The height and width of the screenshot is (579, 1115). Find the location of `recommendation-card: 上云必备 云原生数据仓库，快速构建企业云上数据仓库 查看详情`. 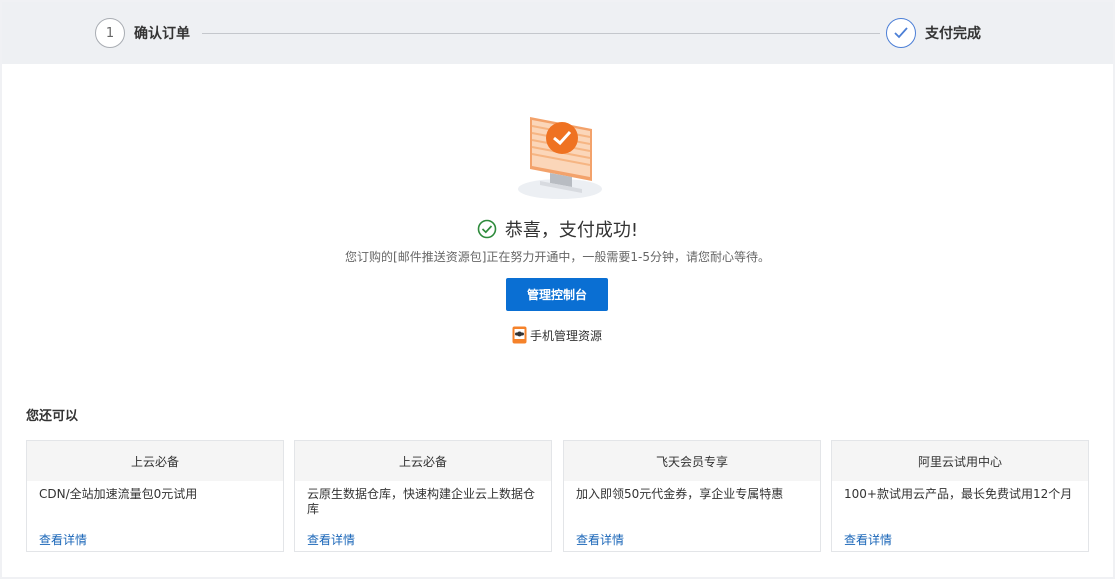

recommendation-card: 上云必备 云原生数据仓库，快速构建企业云上数据仓库 查看详情 is located at coordinates (423, 496).